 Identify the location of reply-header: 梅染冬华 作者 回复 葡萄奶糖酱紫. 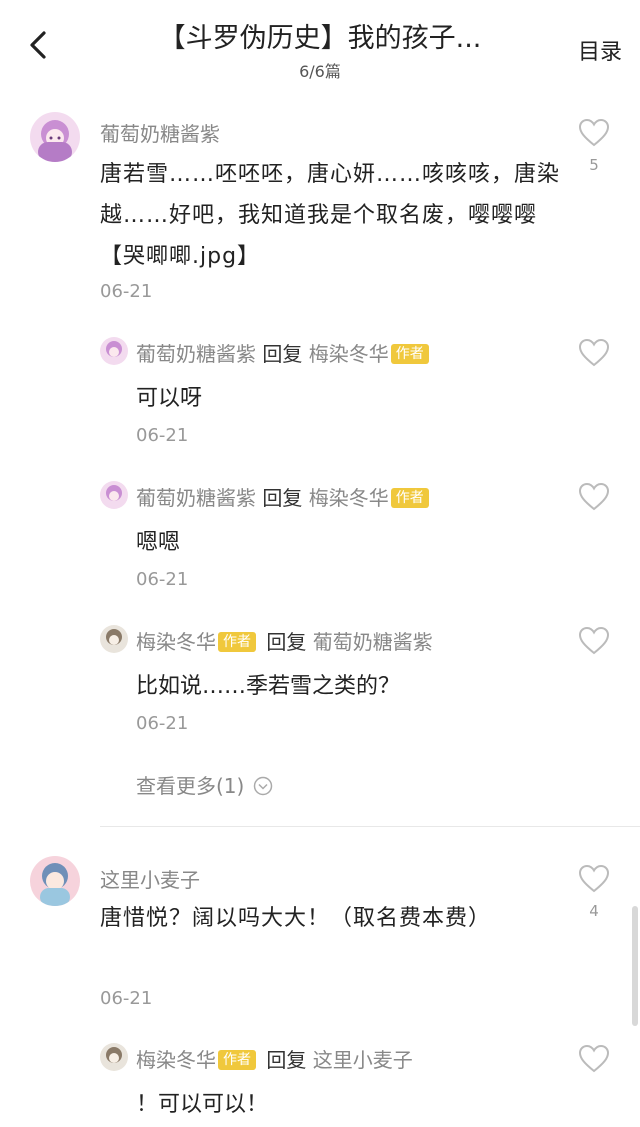
(284, 640).